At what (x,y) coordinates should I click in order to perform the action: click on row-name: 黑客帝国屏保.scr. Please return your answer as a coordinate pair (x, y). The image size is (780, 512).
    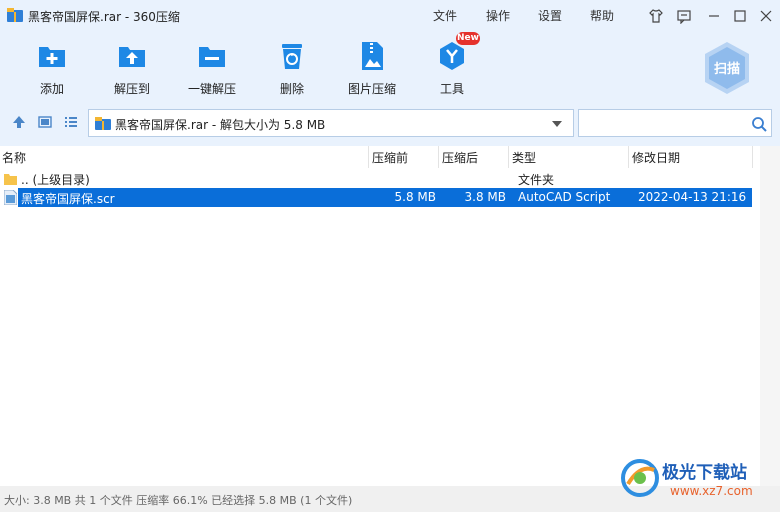
    Looking at the image, I should click on (68, 199).